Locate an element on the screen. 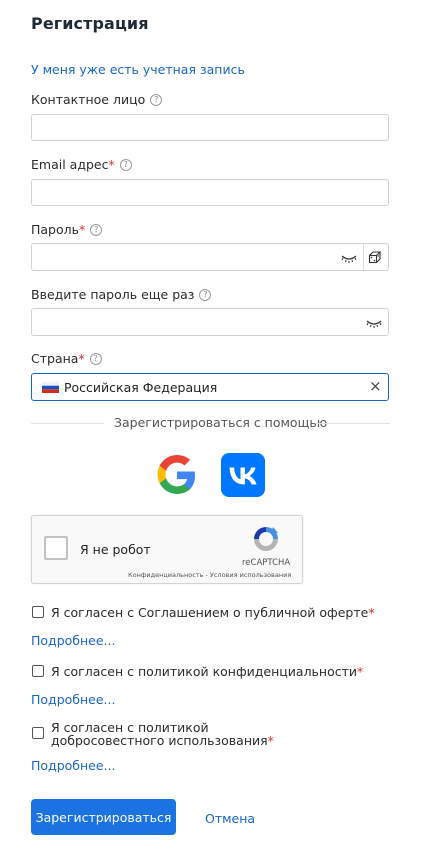  recaptcha-terms-link: Условия использования is located at coordinates (250, 575).